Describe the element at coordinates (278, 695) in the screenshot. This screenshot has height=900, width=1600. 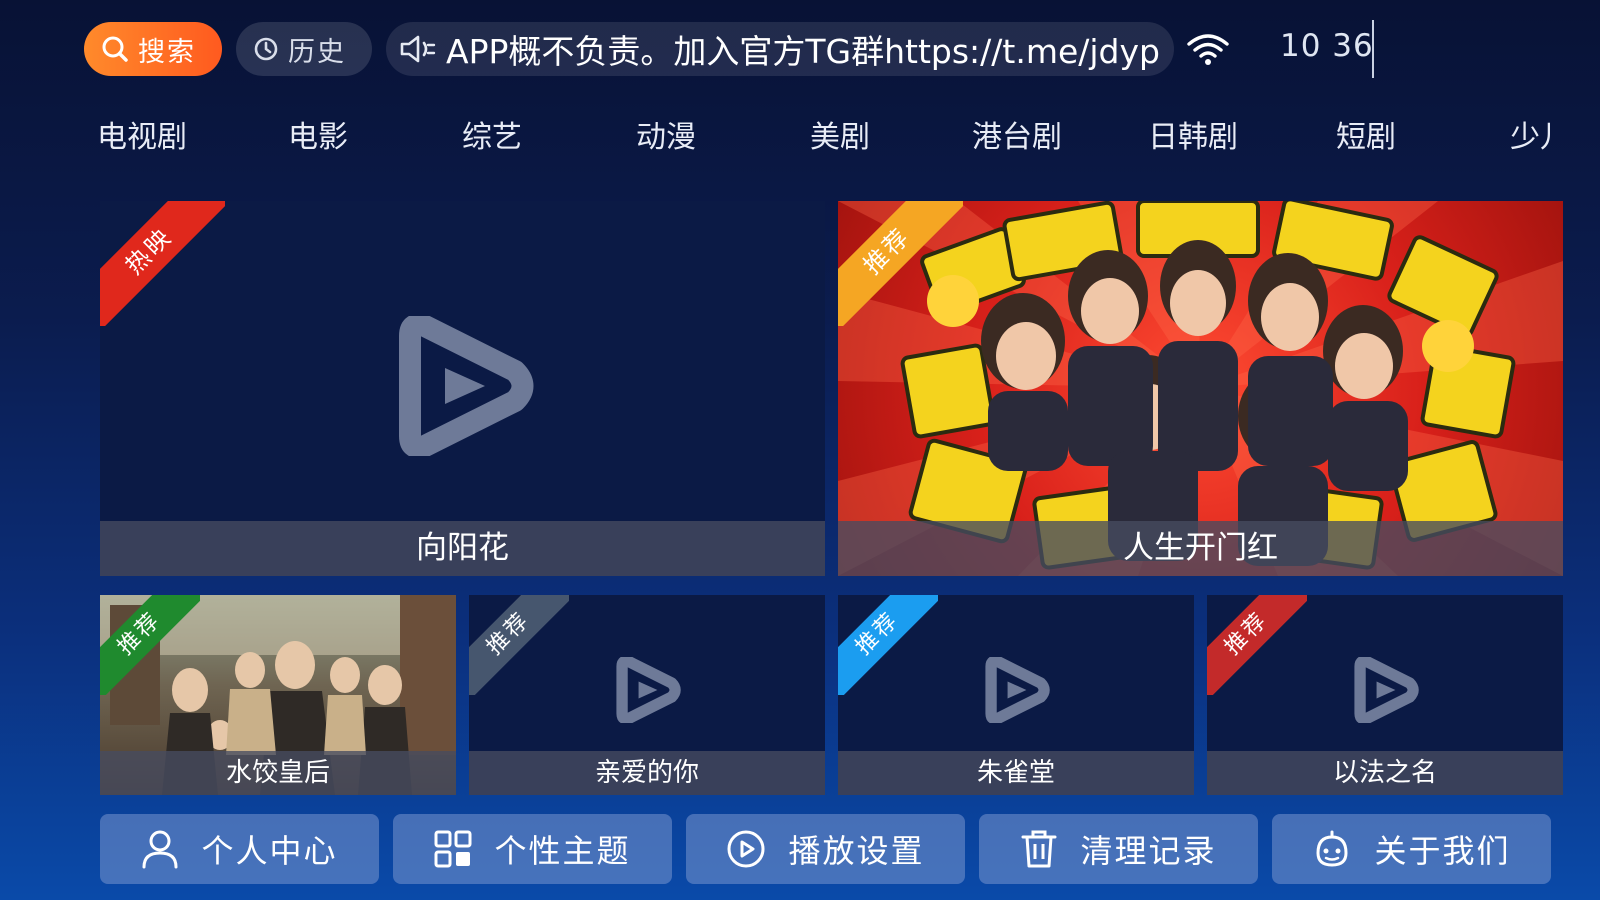
I see `recommend-card-shuijiao-huanghou: 推荐 水饺皇后` at that location.